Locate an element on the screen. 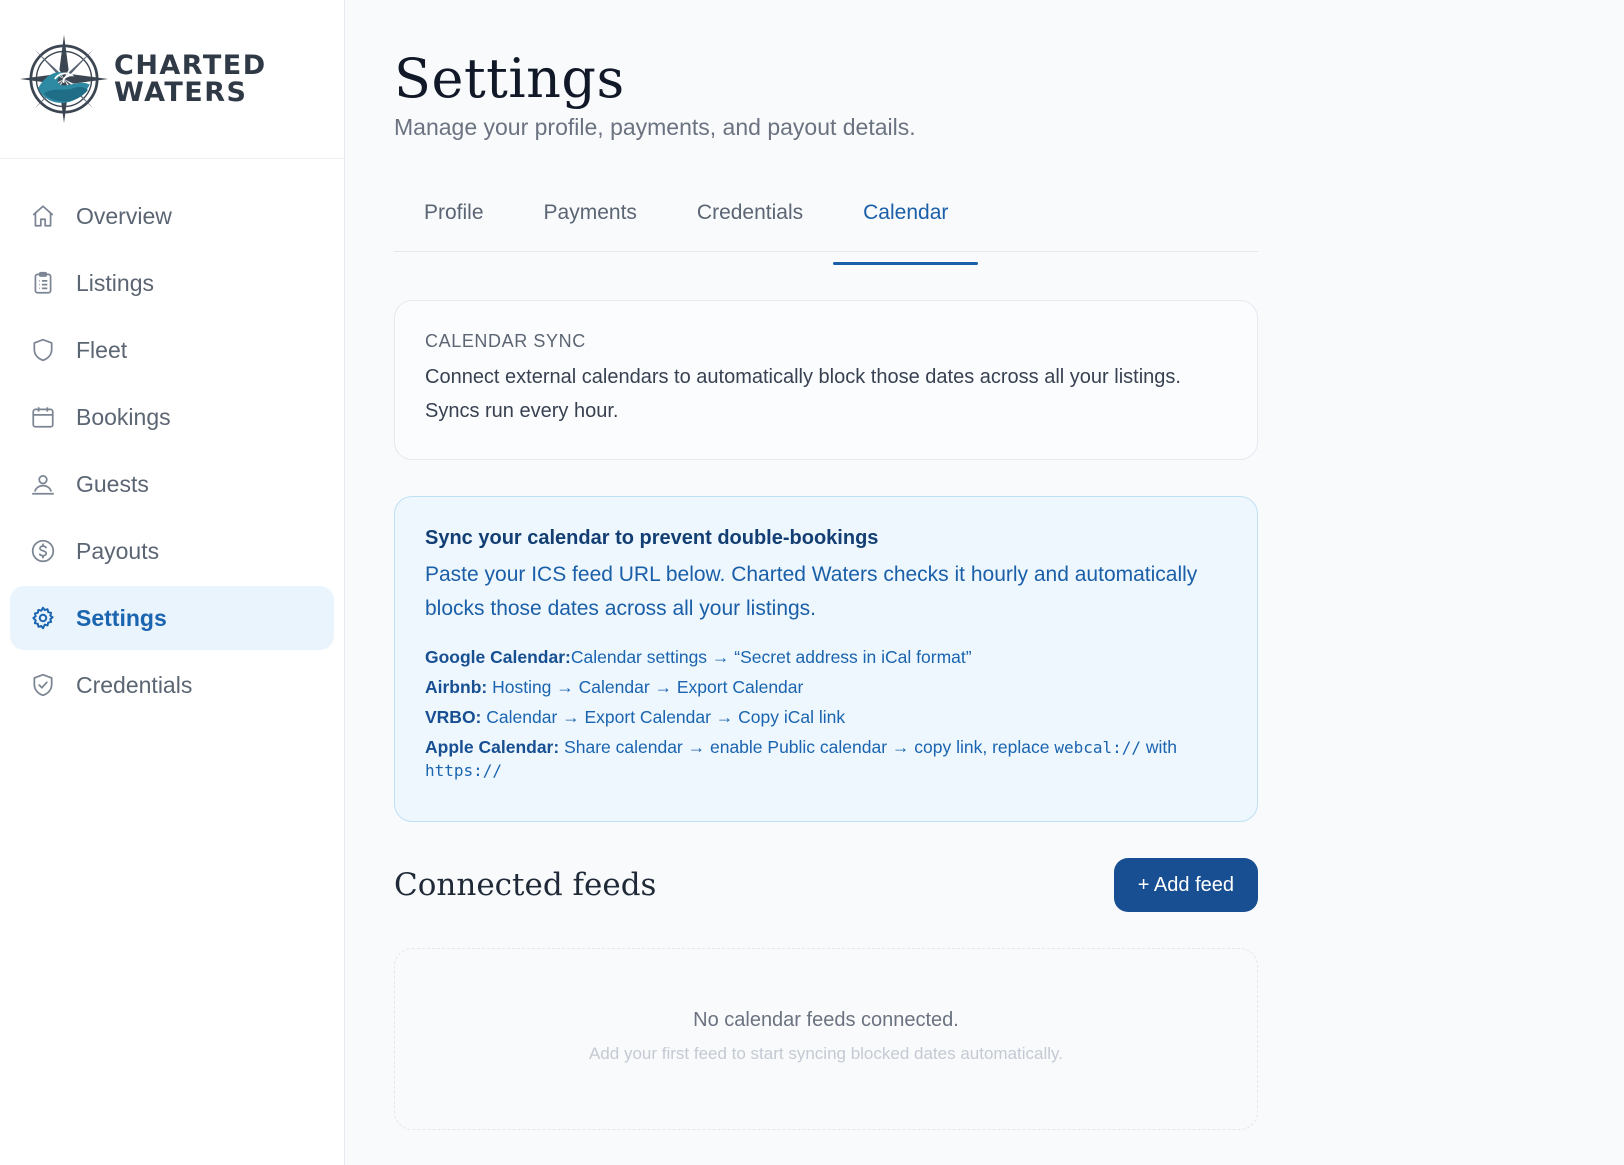  add-feed-button: + Add feed is located at coordinates (1185, 885).